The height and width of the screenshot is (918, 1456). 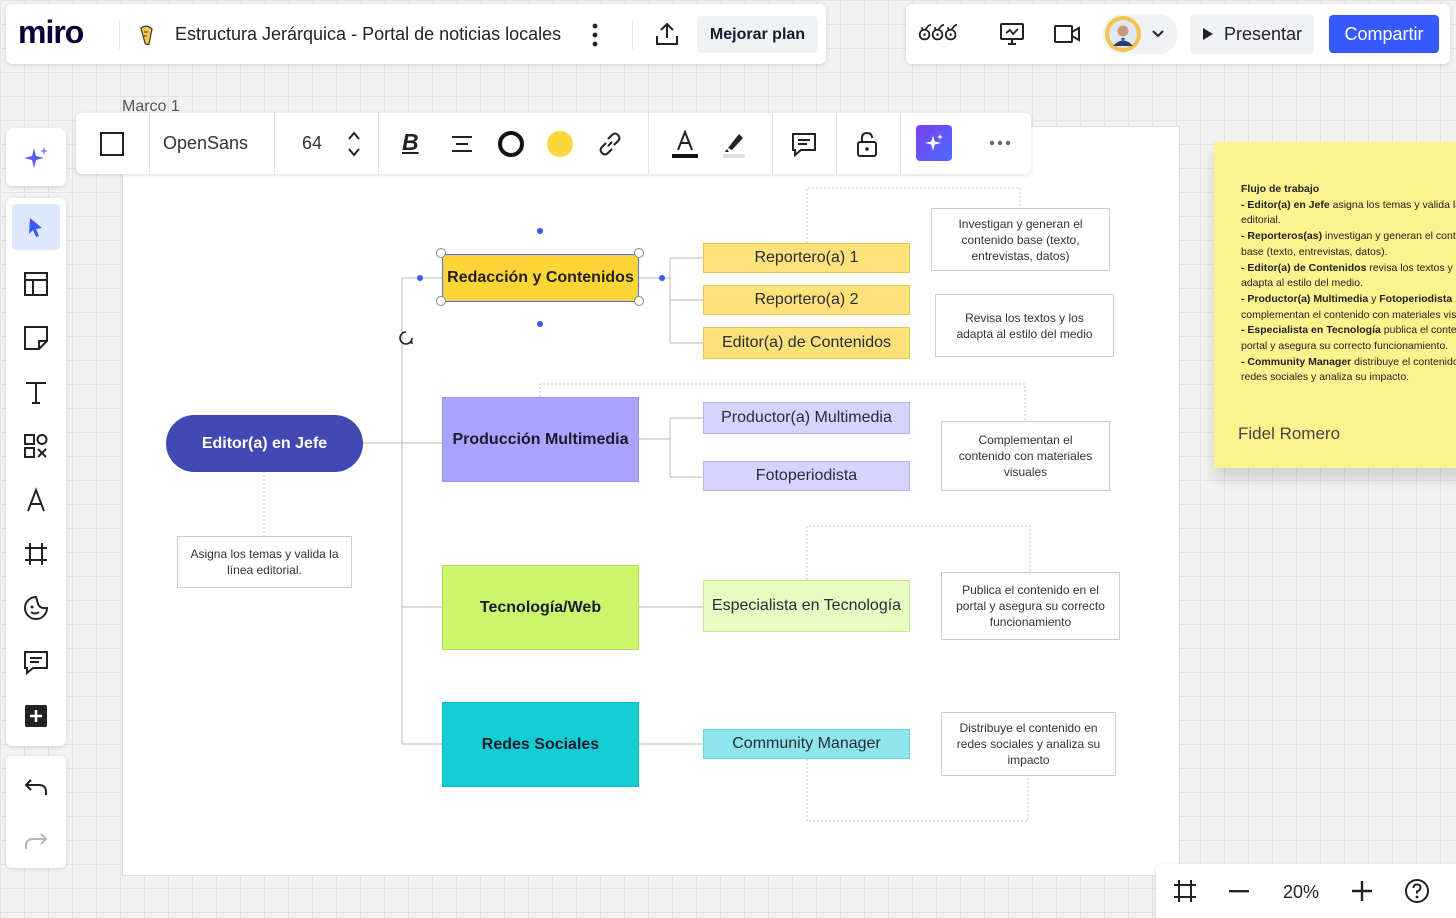 What do you see at coordinates (560, 144) in the screenshot?
I see `fill-color-icon` at bounding box center [560, 144].